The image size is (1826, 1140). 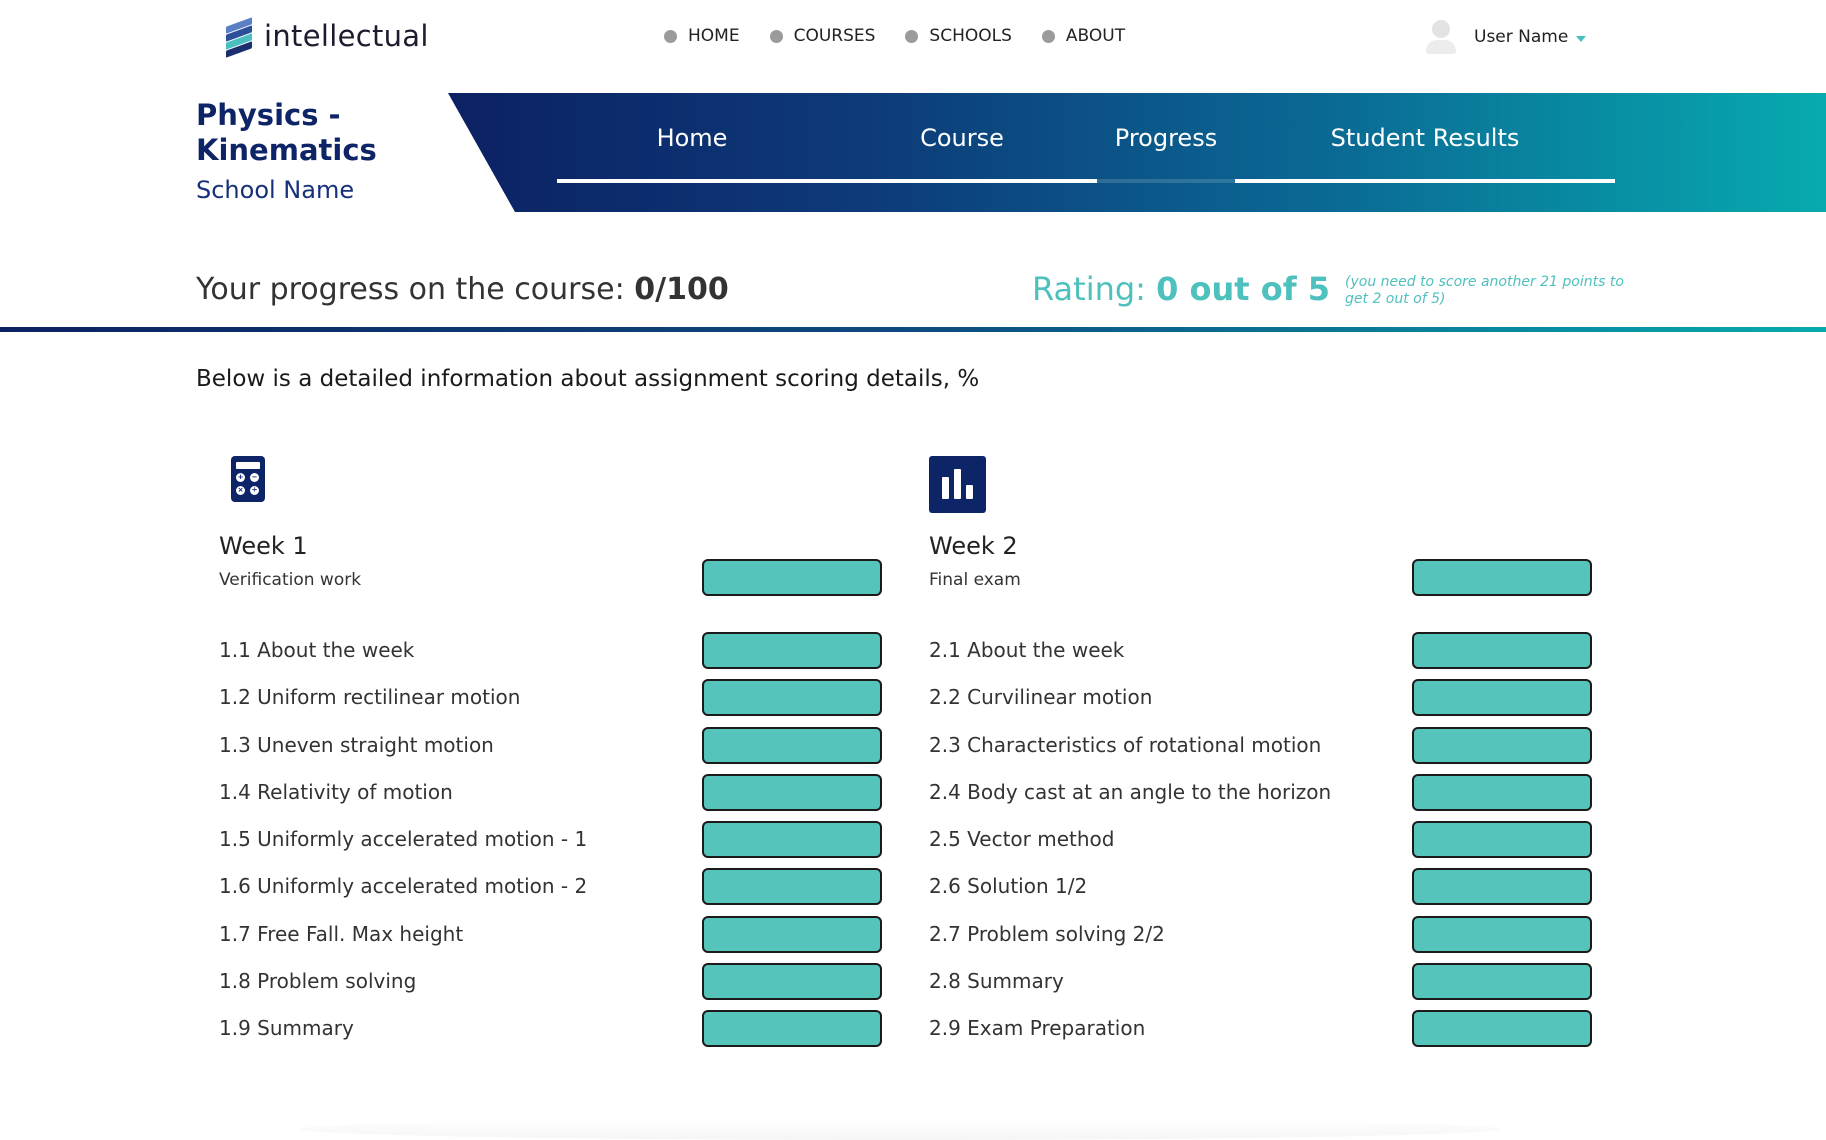 I want to click on logo-mark-icon, so click(x=239, y=37).